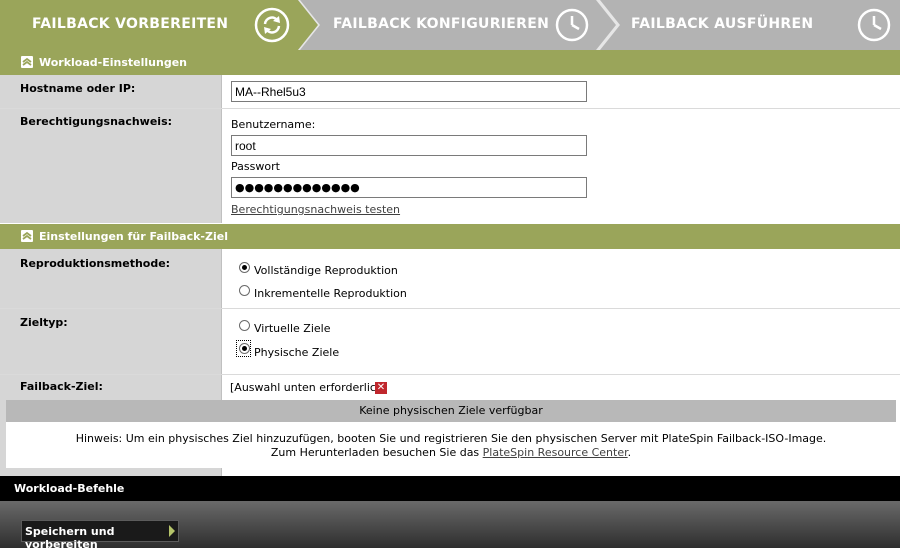  I want to click on step-prepare-label: FAILBACK VORBEREITEN, so click(130, 24).